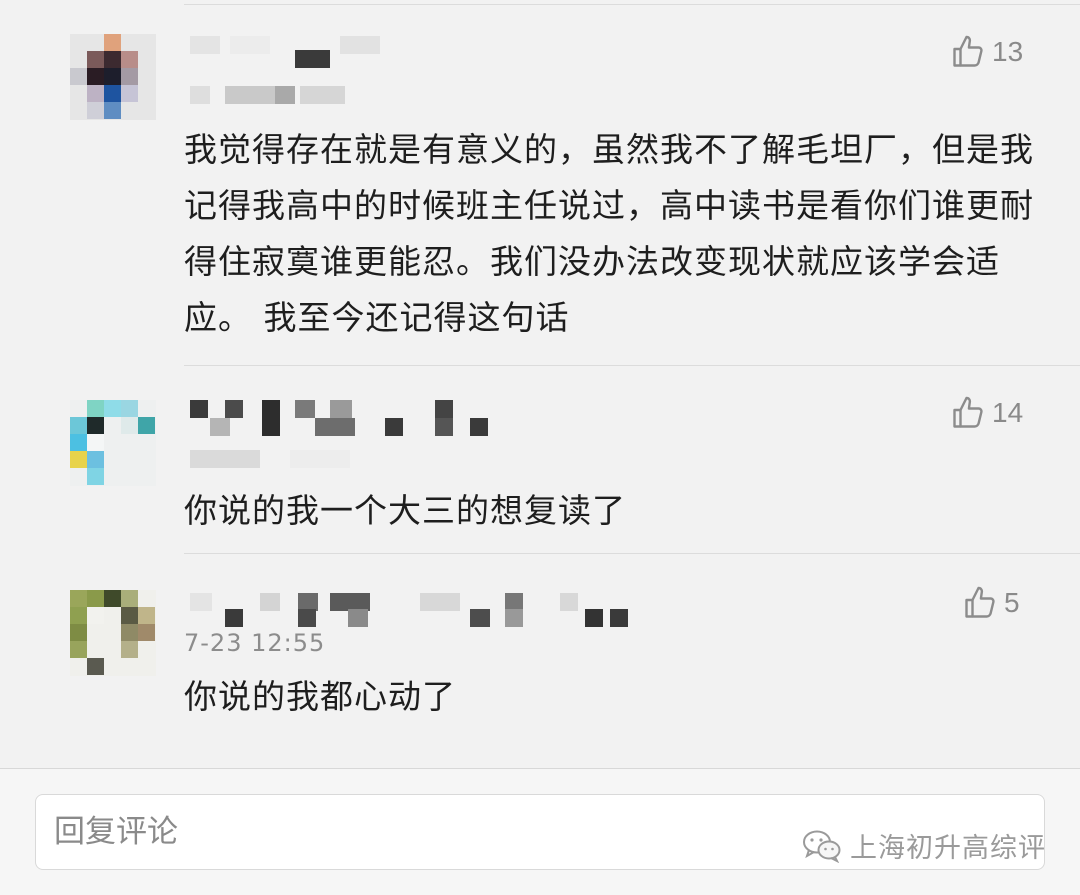  I want to click on comment-text: 你说的我都心动了, so click(320, 696).